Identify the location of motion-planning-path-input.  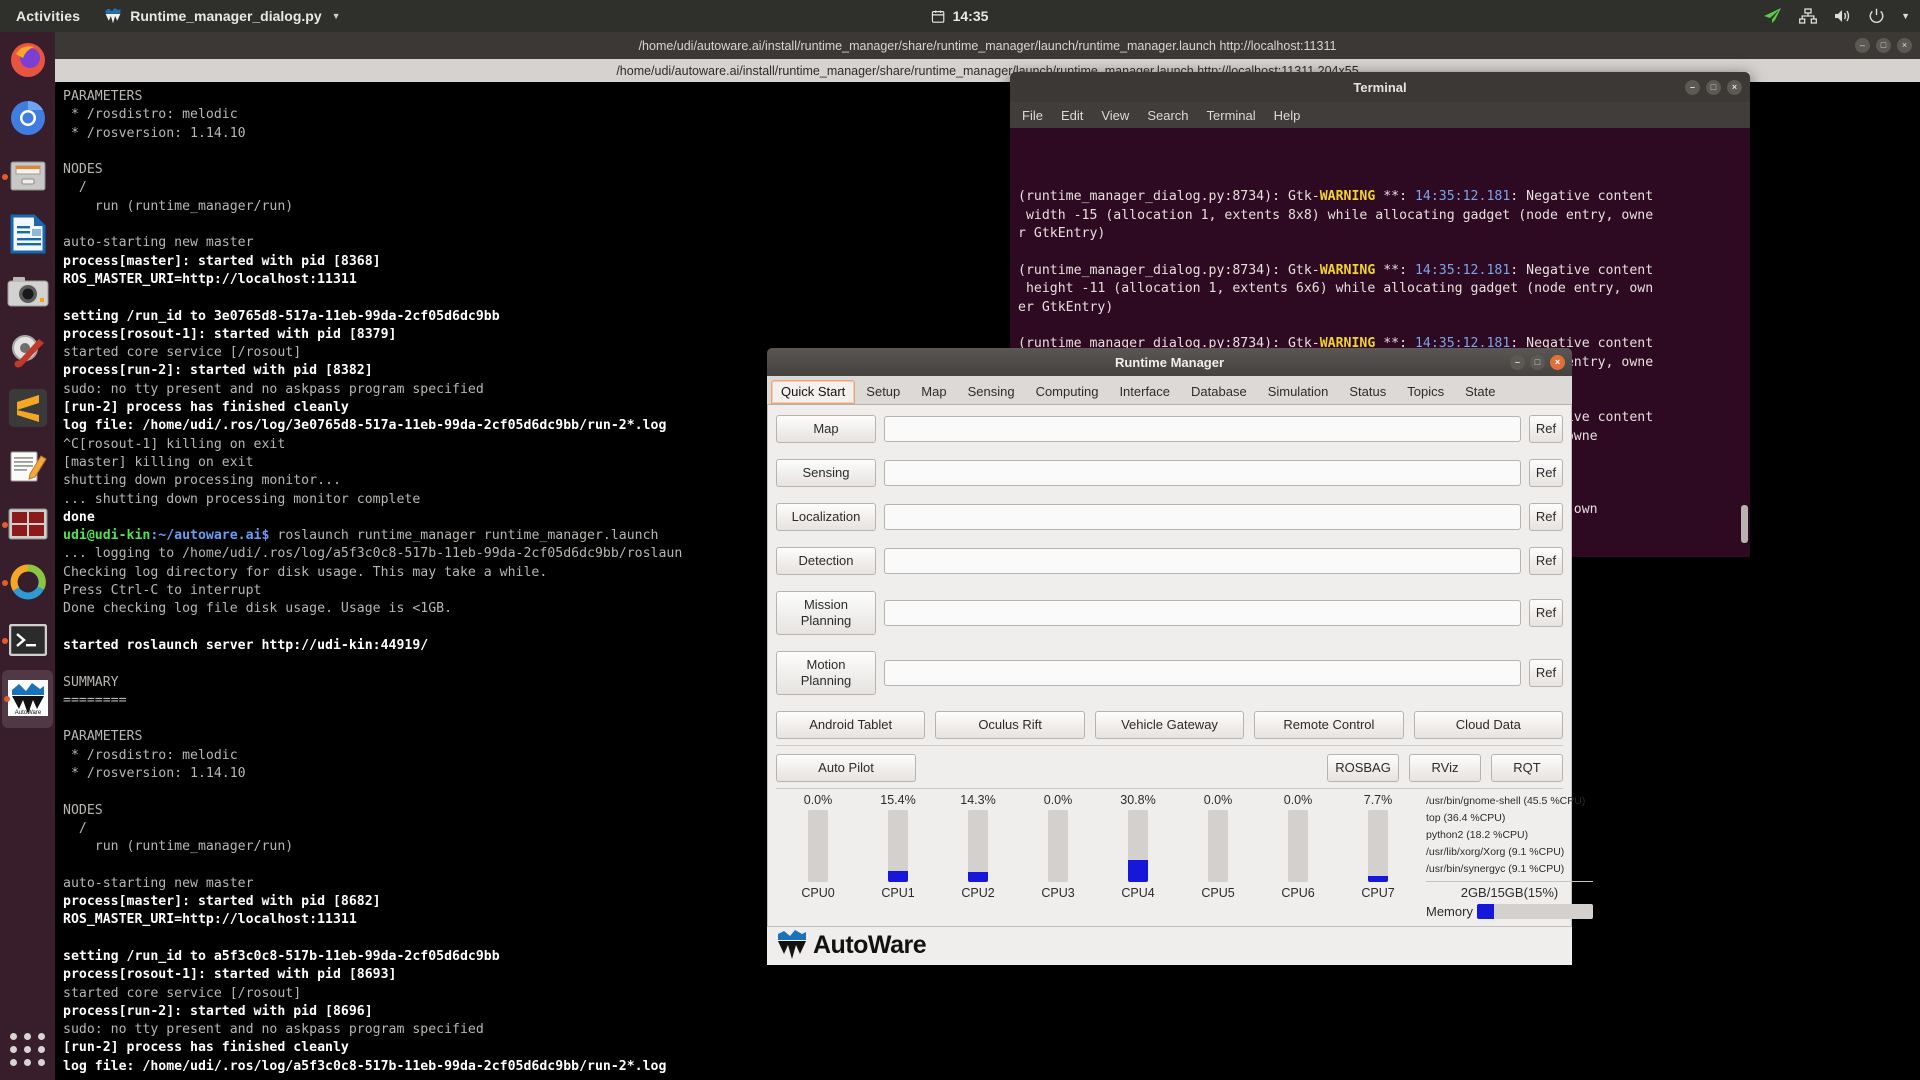
(1202, 673).